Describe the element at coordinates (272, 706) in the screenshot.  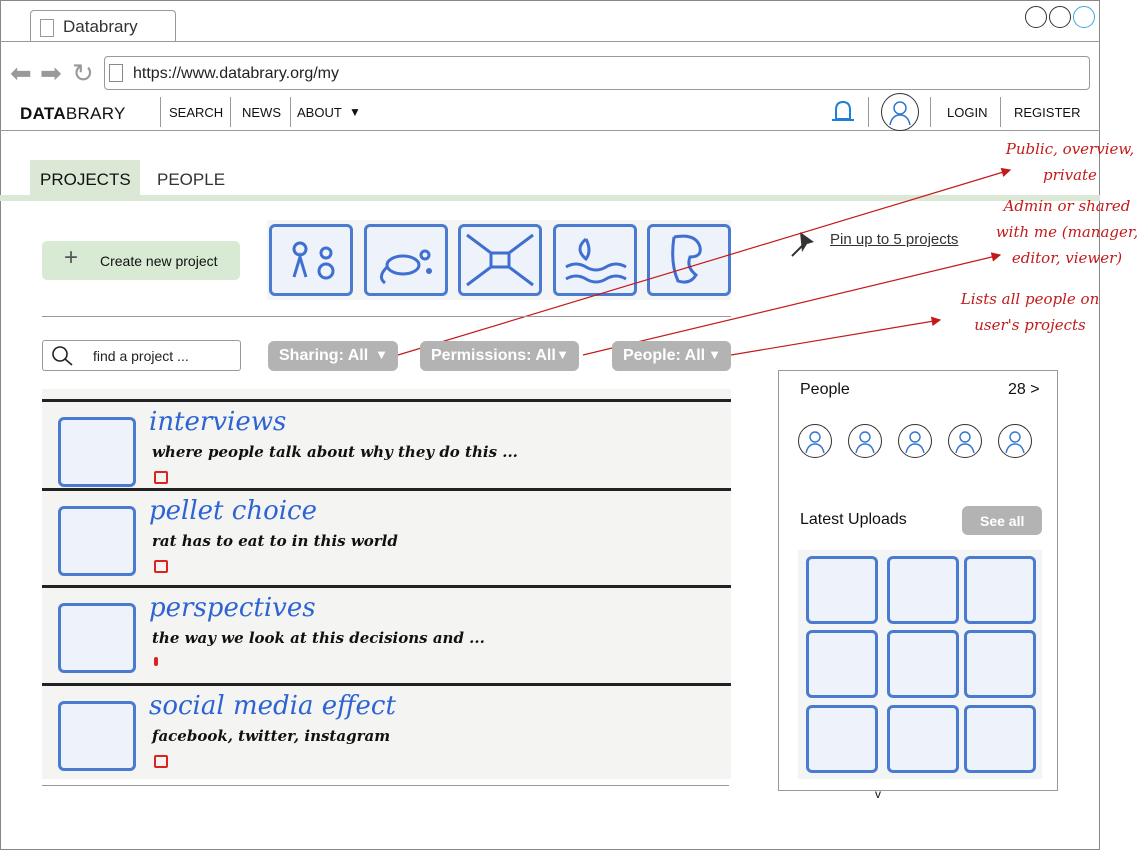
I see `project-title: social media effect` at that location.